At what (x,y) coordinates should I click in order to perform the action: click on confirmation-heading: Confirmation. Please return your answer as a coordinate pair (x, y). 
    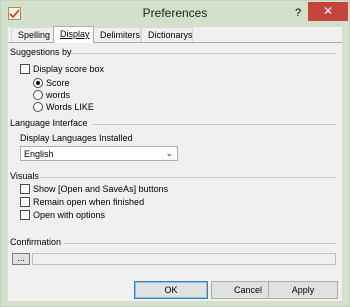
    Looking at the image, I should click on (36, 242).